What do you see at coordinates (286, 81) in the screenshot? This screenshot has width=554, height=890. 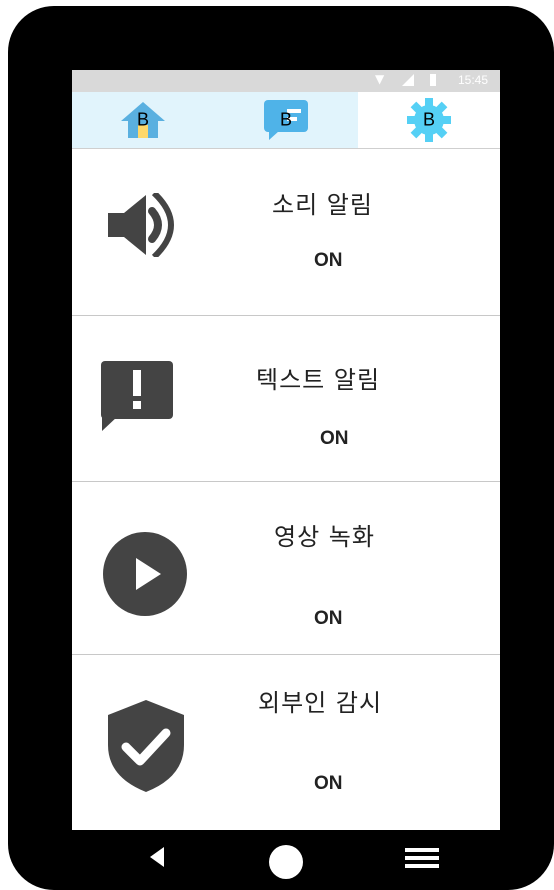 I see `status-bar: ▼ 15:45` at bounding box center [286, 81].